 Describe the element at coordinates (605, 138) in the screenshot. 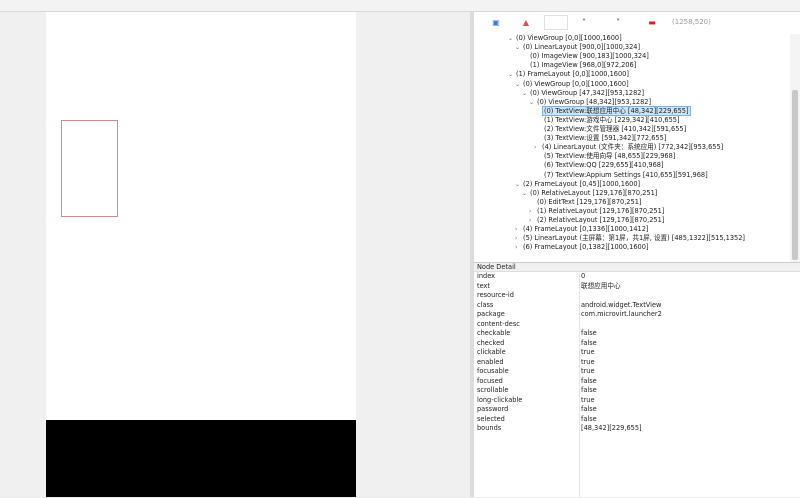

I see `tree-node-label: (3) TextView:设置 [591,342][772,655]` at that location.